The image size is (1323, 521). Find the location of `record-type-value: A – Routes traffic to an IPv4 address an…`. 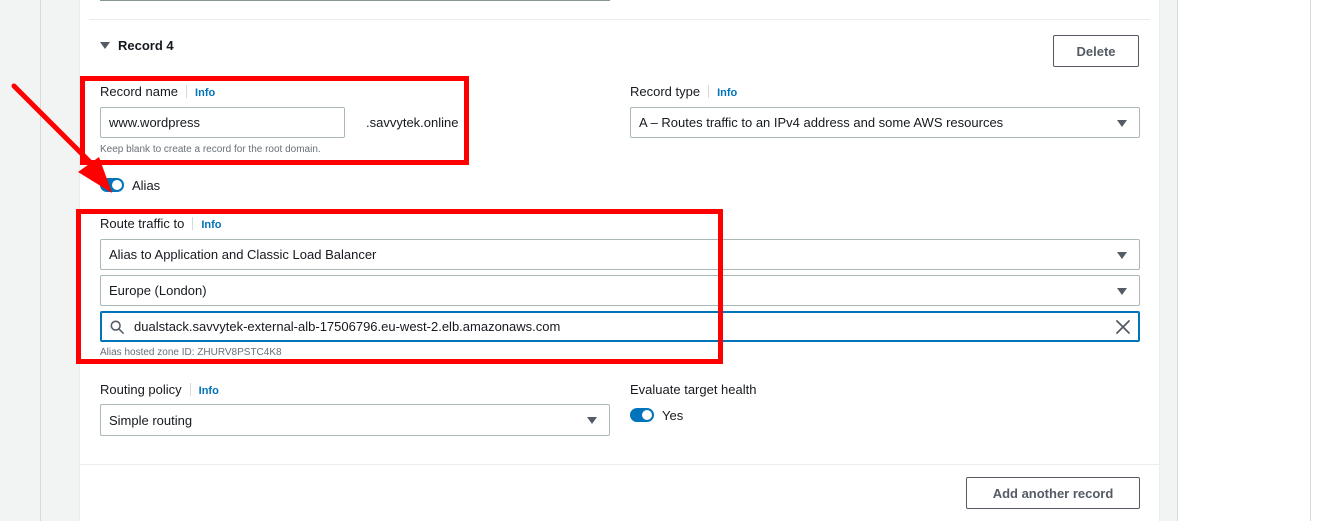

record-type-value: A – Routes traffic to an IPv4 address an… is located at coordinates (821, 122).